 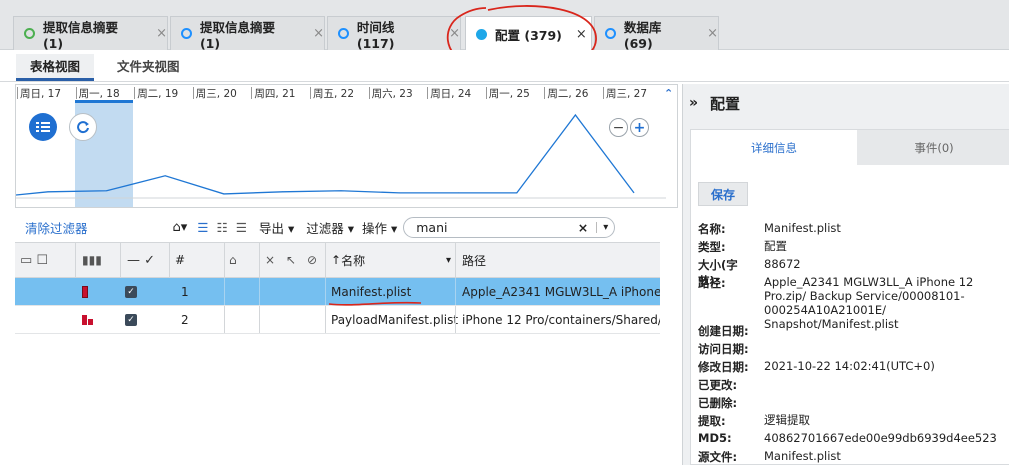 What do you see at coordinates (802, 456) in the screenshot?
I see `property-value: Manifest.plist` at bounding box center [802, 456].